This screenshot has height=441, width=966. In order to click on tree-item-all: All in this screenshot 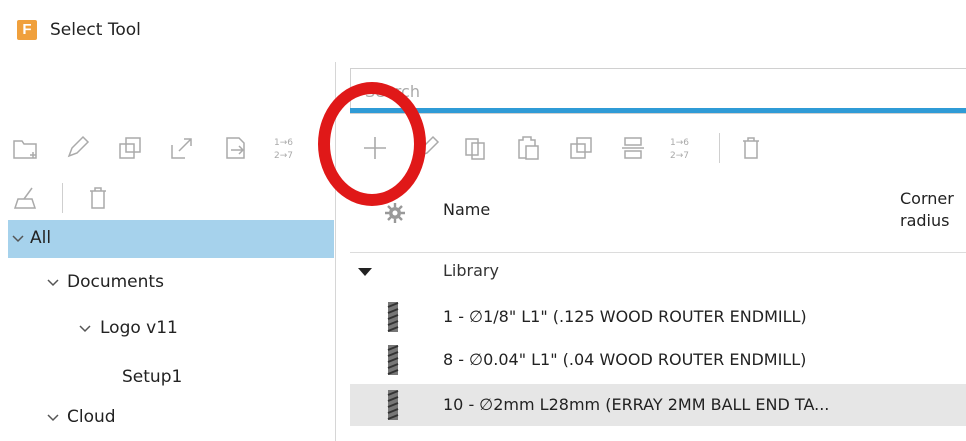, I will do `click(171, 239)`.